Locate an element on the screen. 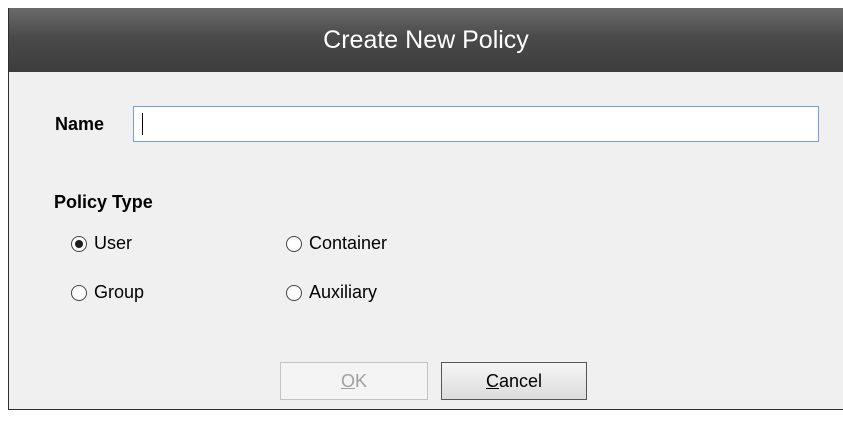 This screenshot has width=843, height=421. text-caret is located at coordinates (142, 124).